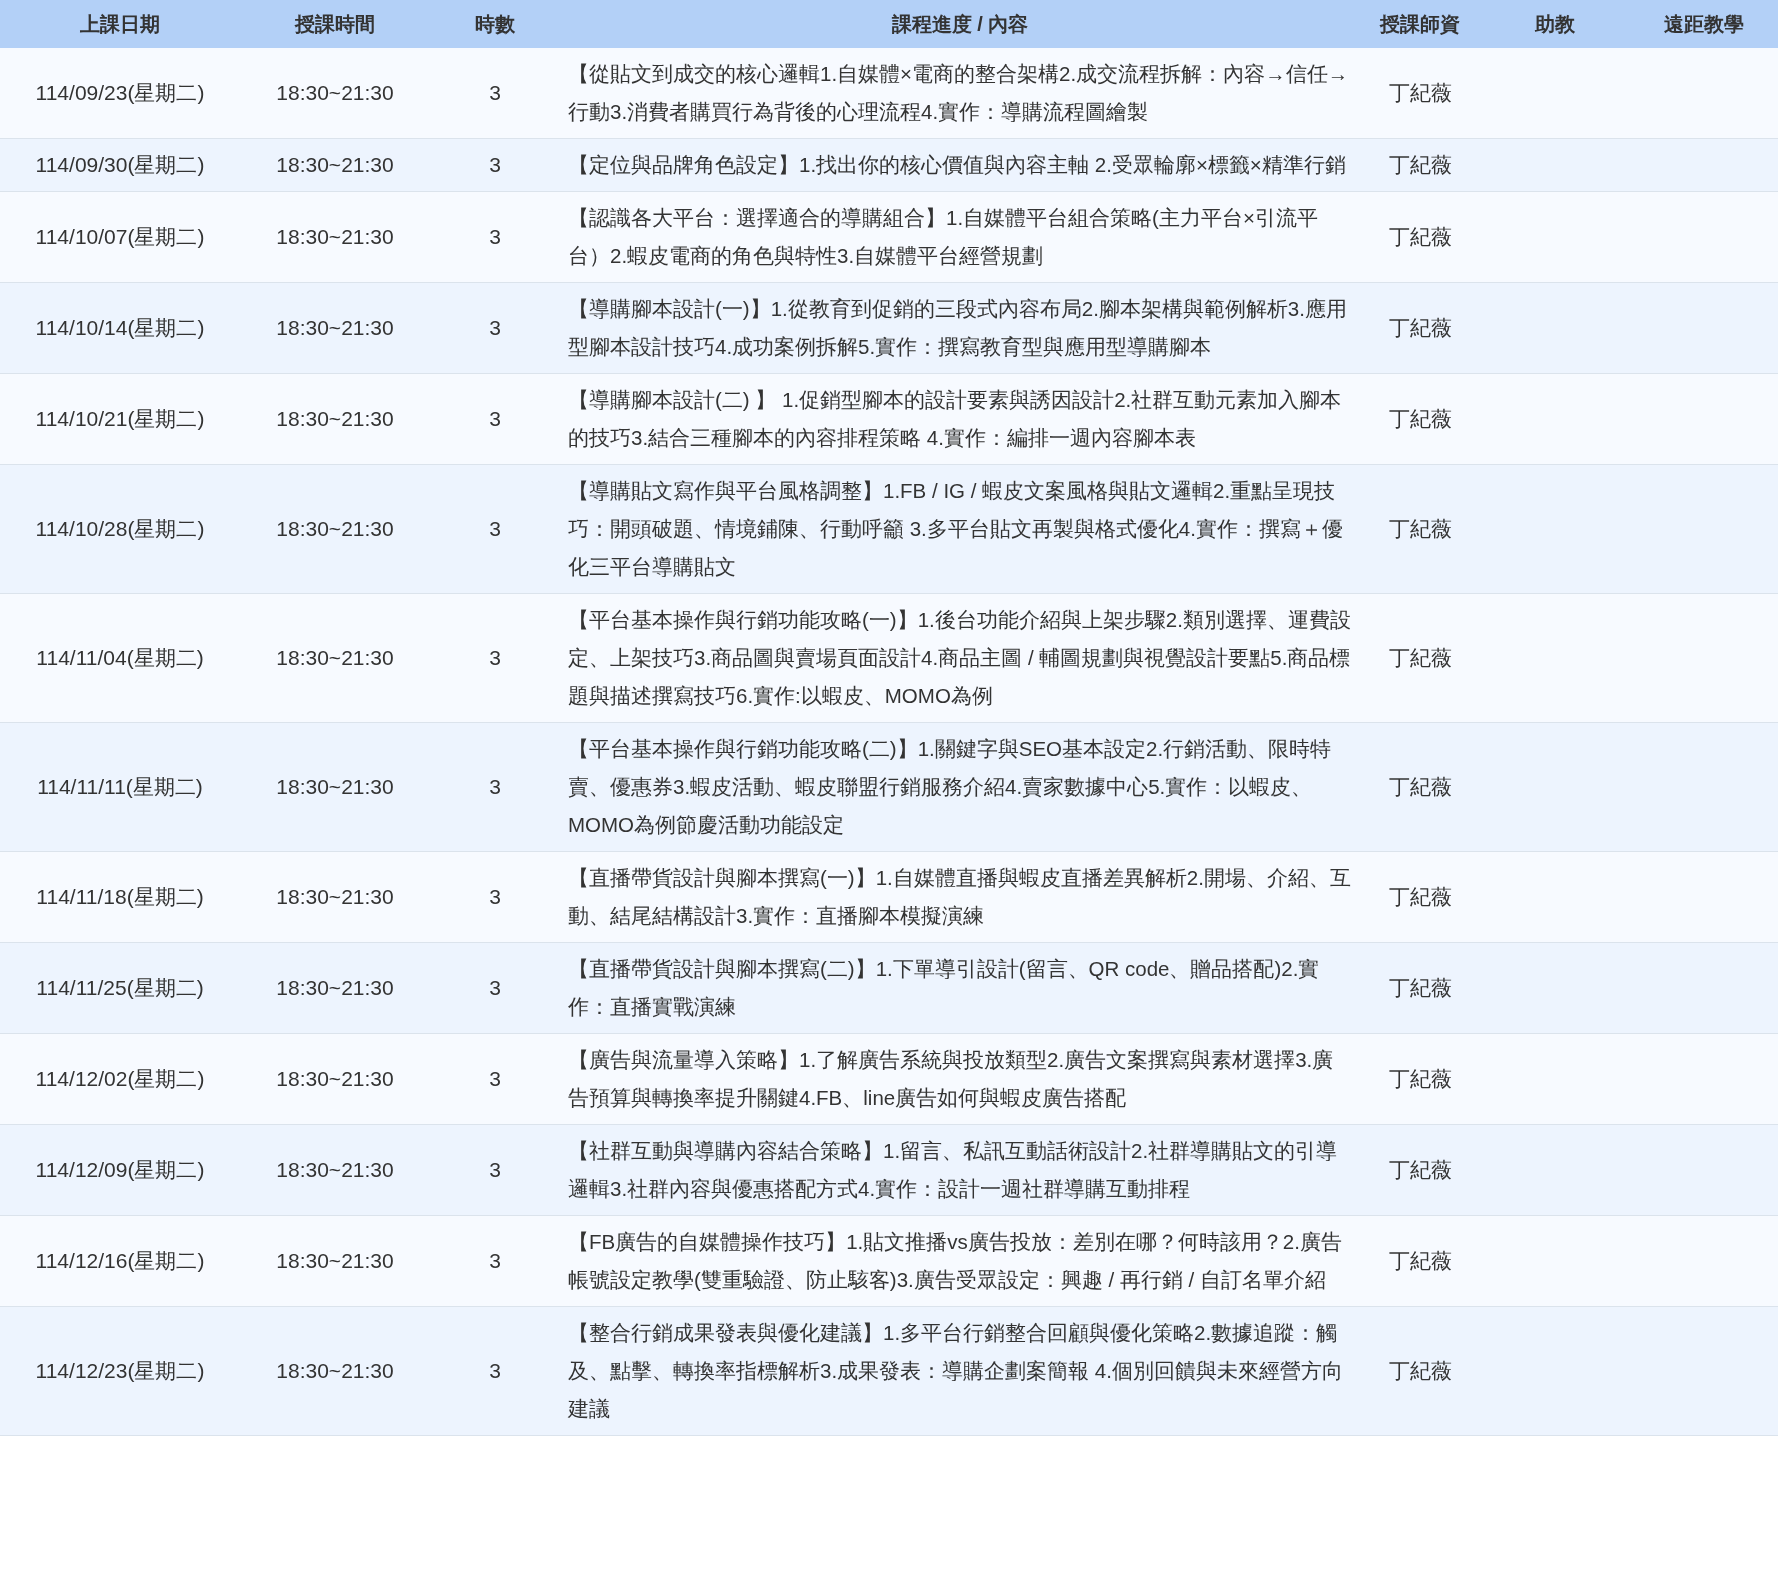  I want to click on content-cell: 【導購貼文寫作與平台風格調整】1.FB / IG / 蝦皮文案風格與貼文邏輯2.重點呈現技巧：開頭破題、情境鋪陳、行動呼籲 3.多平台貼文再製與格式優化4.實作：撰寫＋優化三平台導購貼文, so click(960, 529).